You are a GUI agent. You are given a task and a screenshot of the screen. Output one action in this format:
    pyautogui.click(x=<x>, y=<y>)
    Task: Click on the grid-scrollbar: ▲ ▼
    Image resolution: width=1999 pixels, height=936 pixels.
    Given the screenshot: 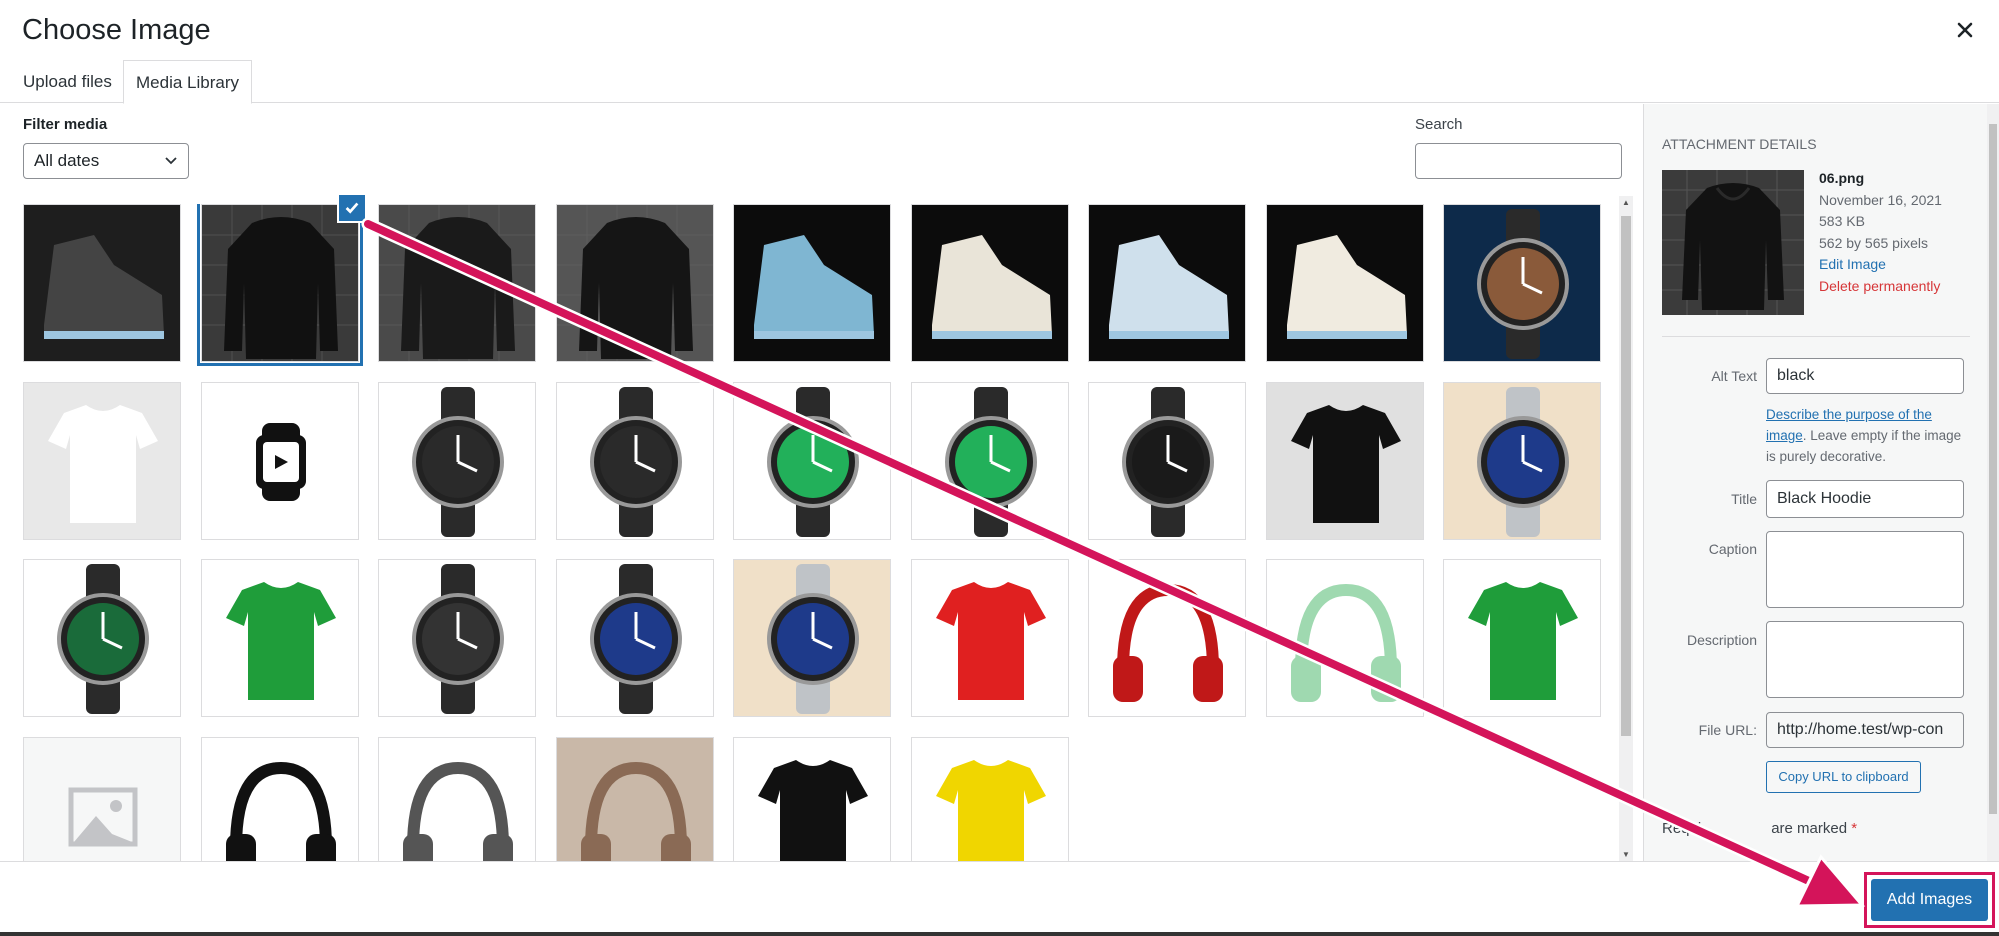 What is the action you would take?
    pyautogui.click(x=1626, y=528)
    